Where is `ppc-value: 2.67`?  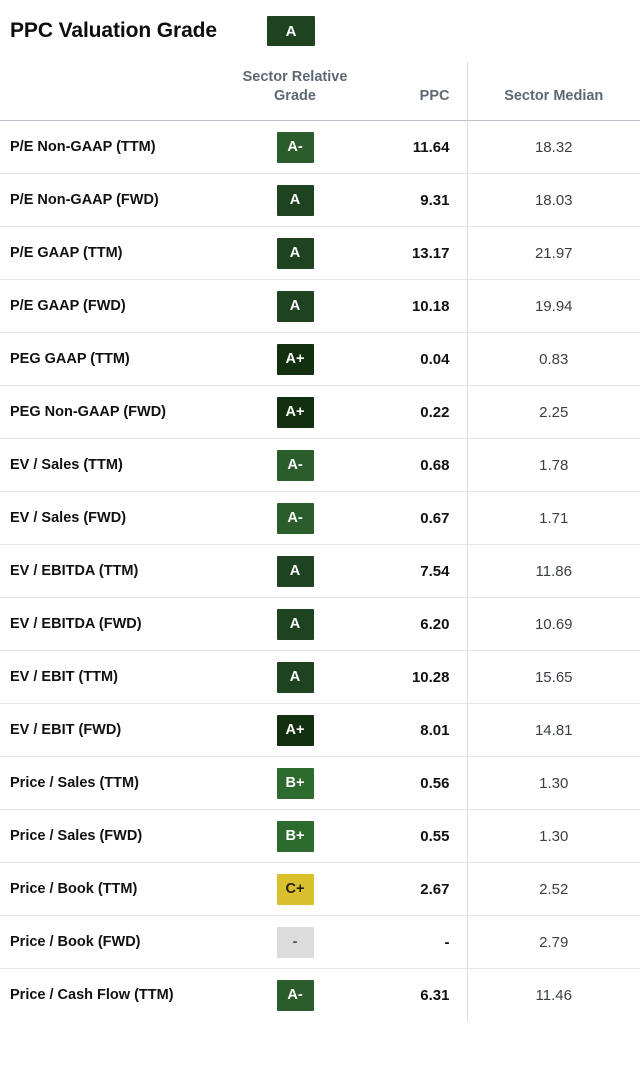 ppc-value: 2.67 is located at coordinates (421, 889).